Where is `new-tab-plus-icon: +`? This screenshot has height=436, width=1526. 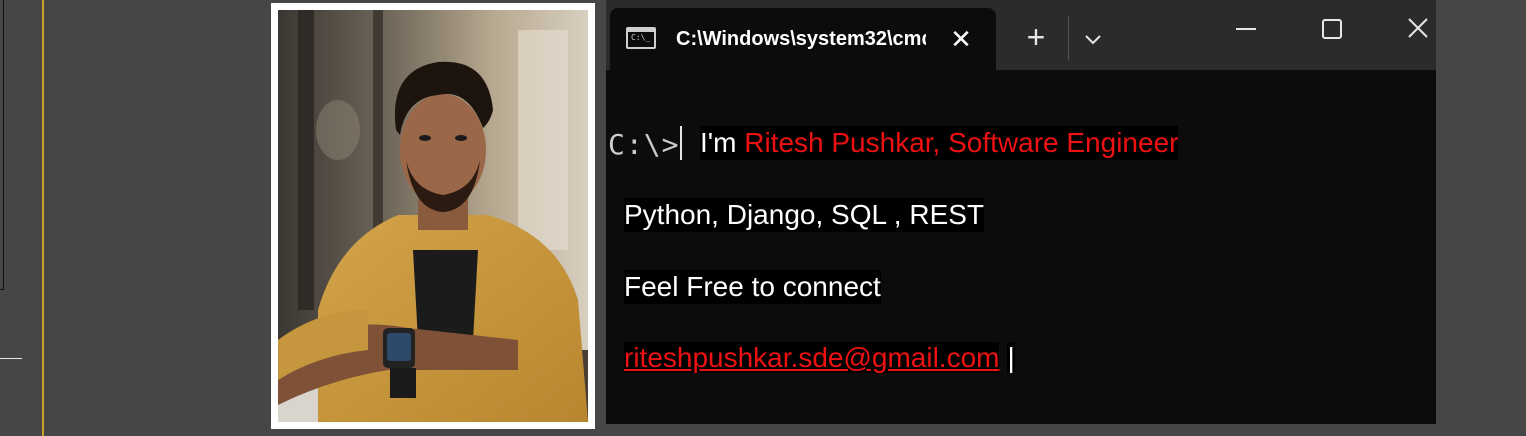 new-tab-plus-icon: + is located at coordinates (1036, 37).